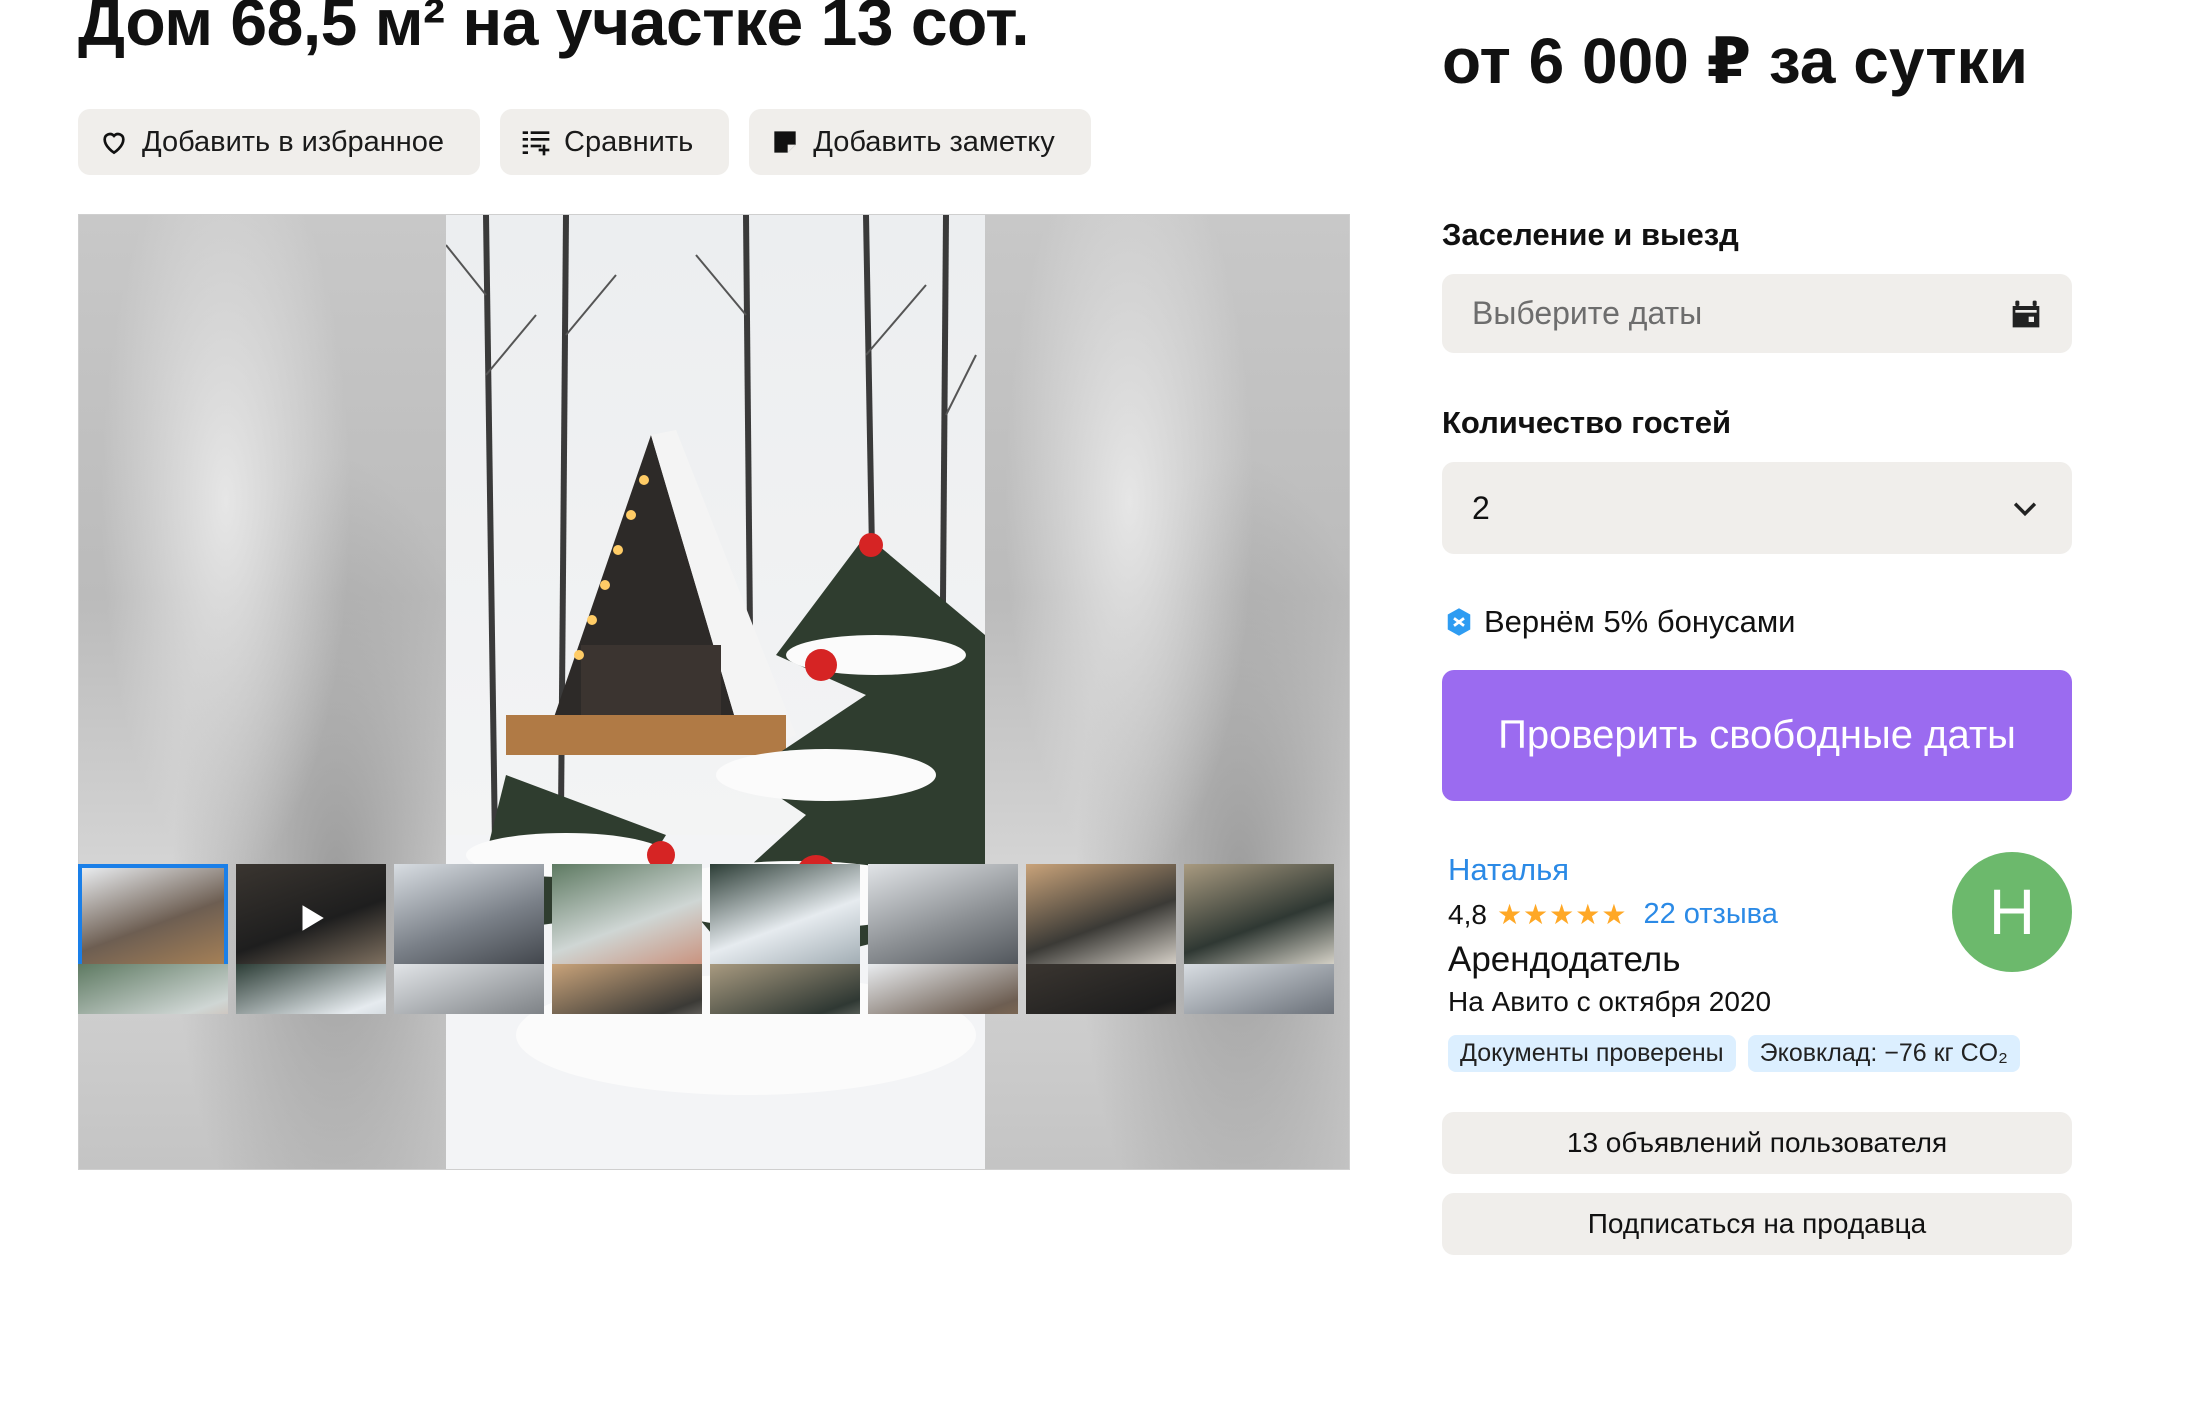 The height and width of the screenshot is (1426, 2212). Describe the element at coordinates (1564, 959) in the screenshot. I see `seller-role: Арендодатель` at that location.